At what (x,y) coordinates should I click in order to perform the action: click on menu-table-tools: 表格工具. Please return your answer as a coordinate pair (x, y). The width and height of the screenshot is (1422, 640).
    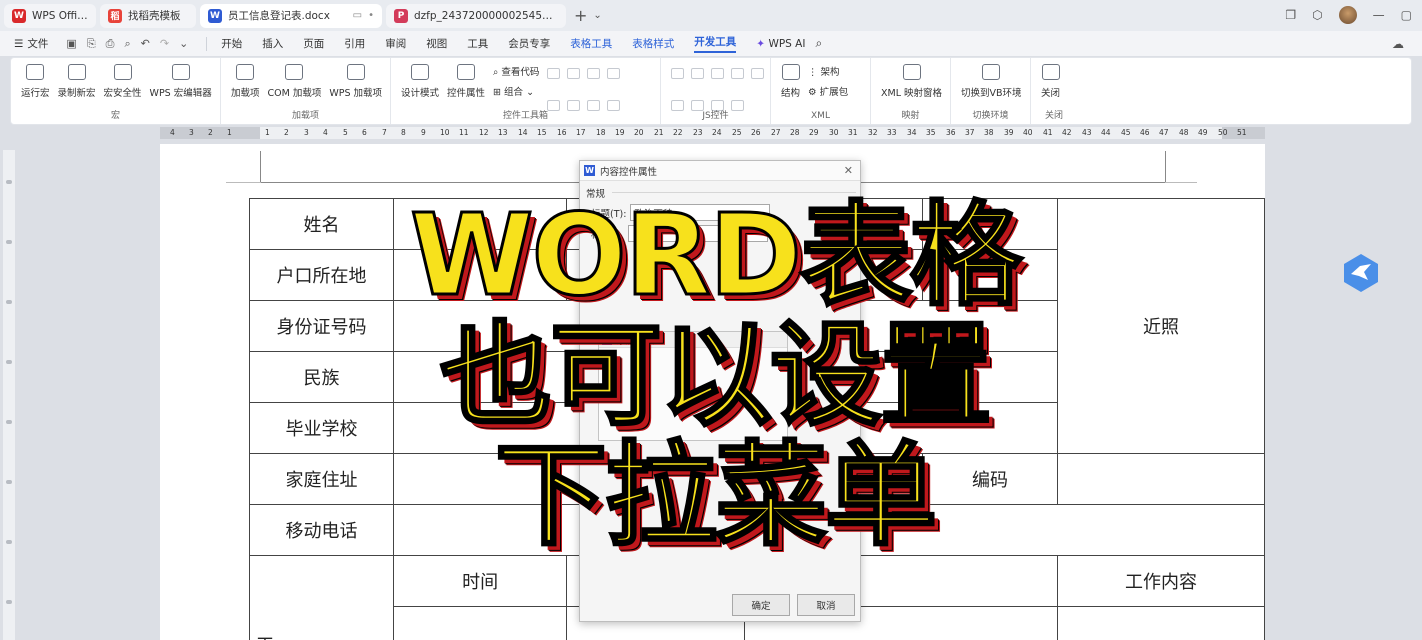
    Looking at the image, I should click on (591, 43).